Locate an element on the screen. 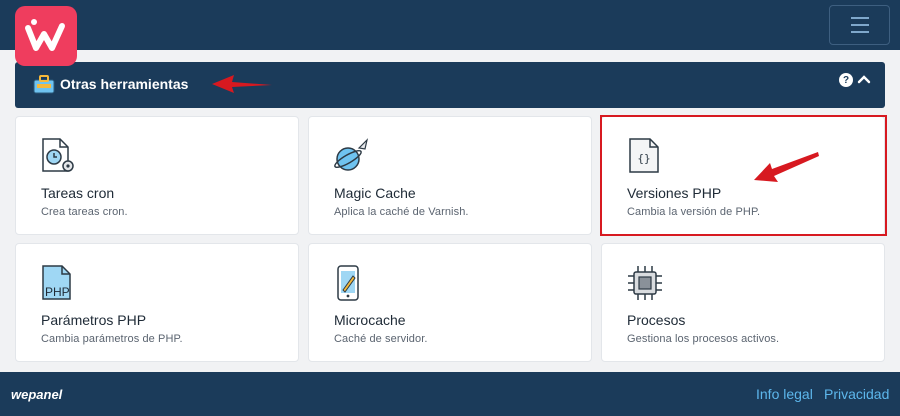  planet-rocket-icon is located at coordinates (351, 154).